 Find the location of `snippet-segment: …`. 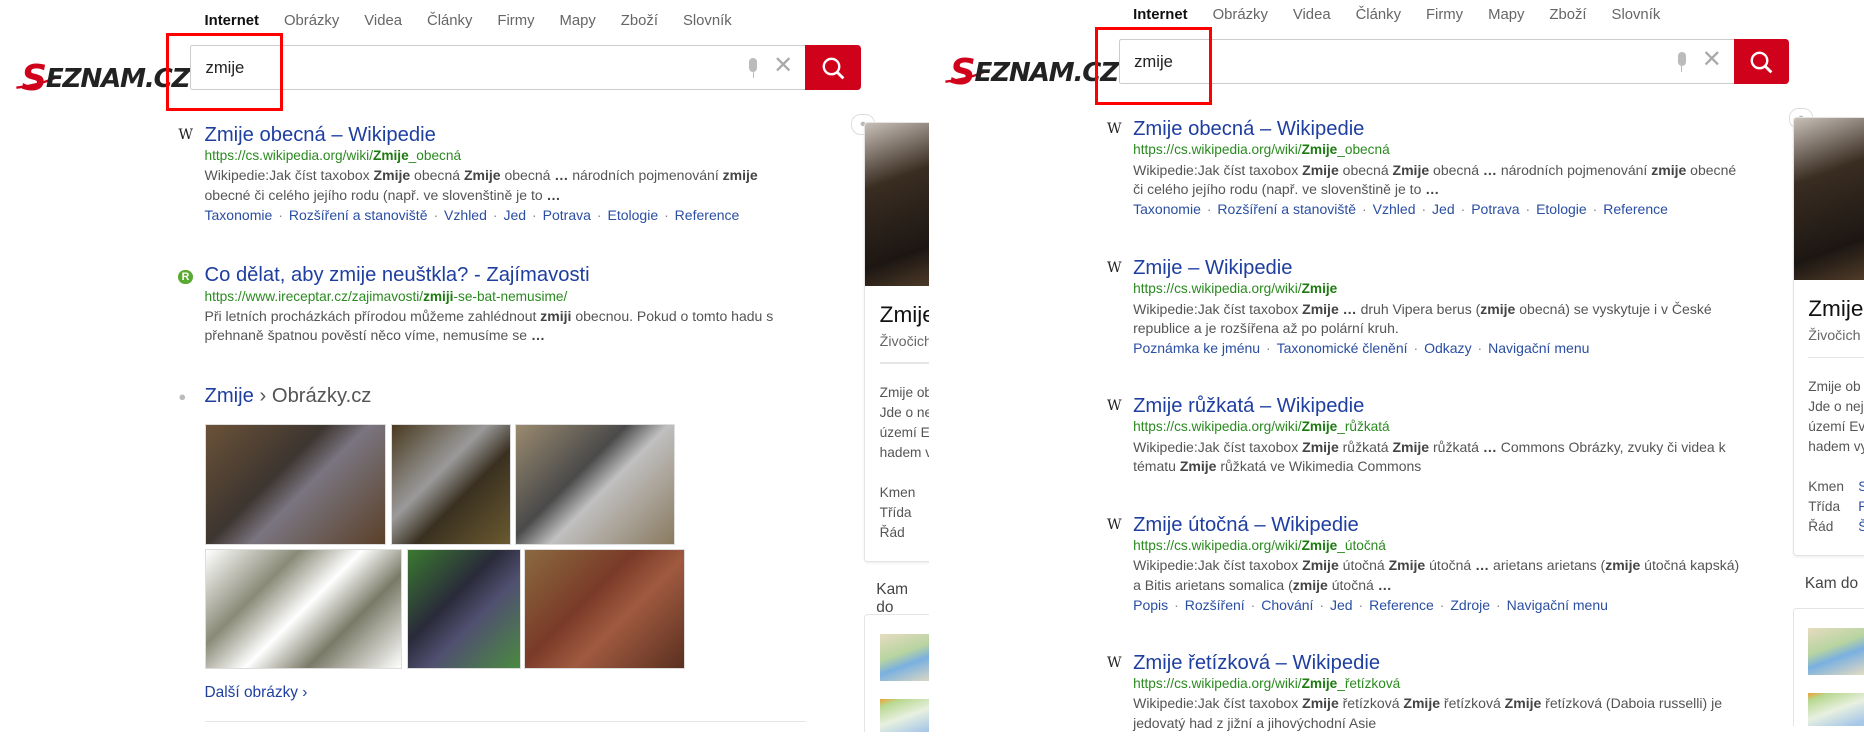

snippet-segment: … is located at coordinates (1489, 446).